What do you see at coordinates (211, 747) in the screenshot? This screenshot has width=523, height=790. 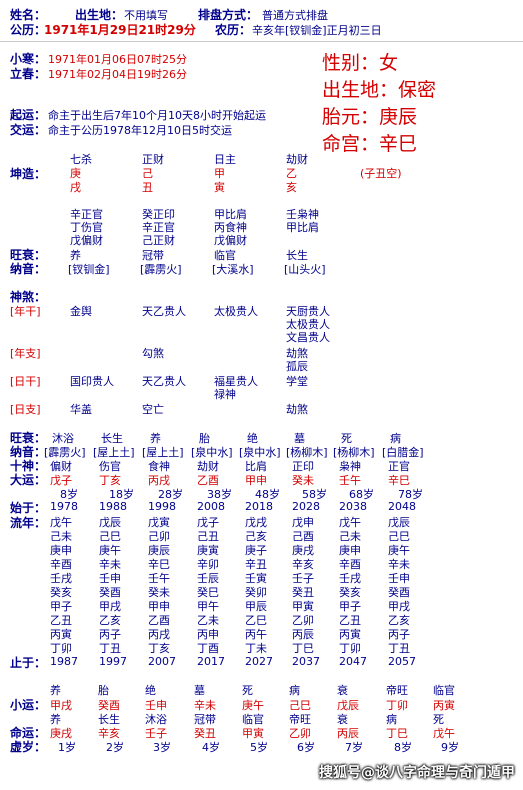 I see `xusui-value: 4岁` at bounding box center [211, 747].